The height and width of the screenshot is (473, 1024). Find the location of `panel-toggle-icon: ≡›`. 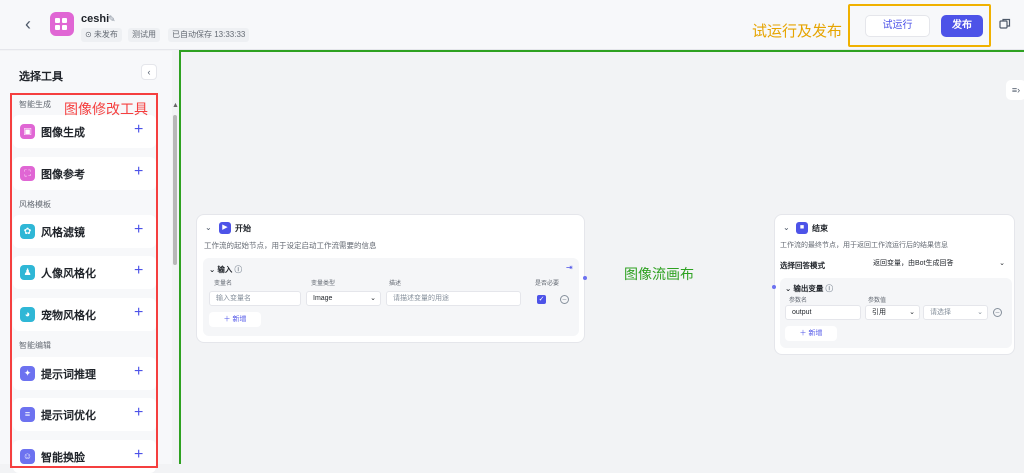

panel-toggle-icon: ≡› is located at coordinates (1015, 90).